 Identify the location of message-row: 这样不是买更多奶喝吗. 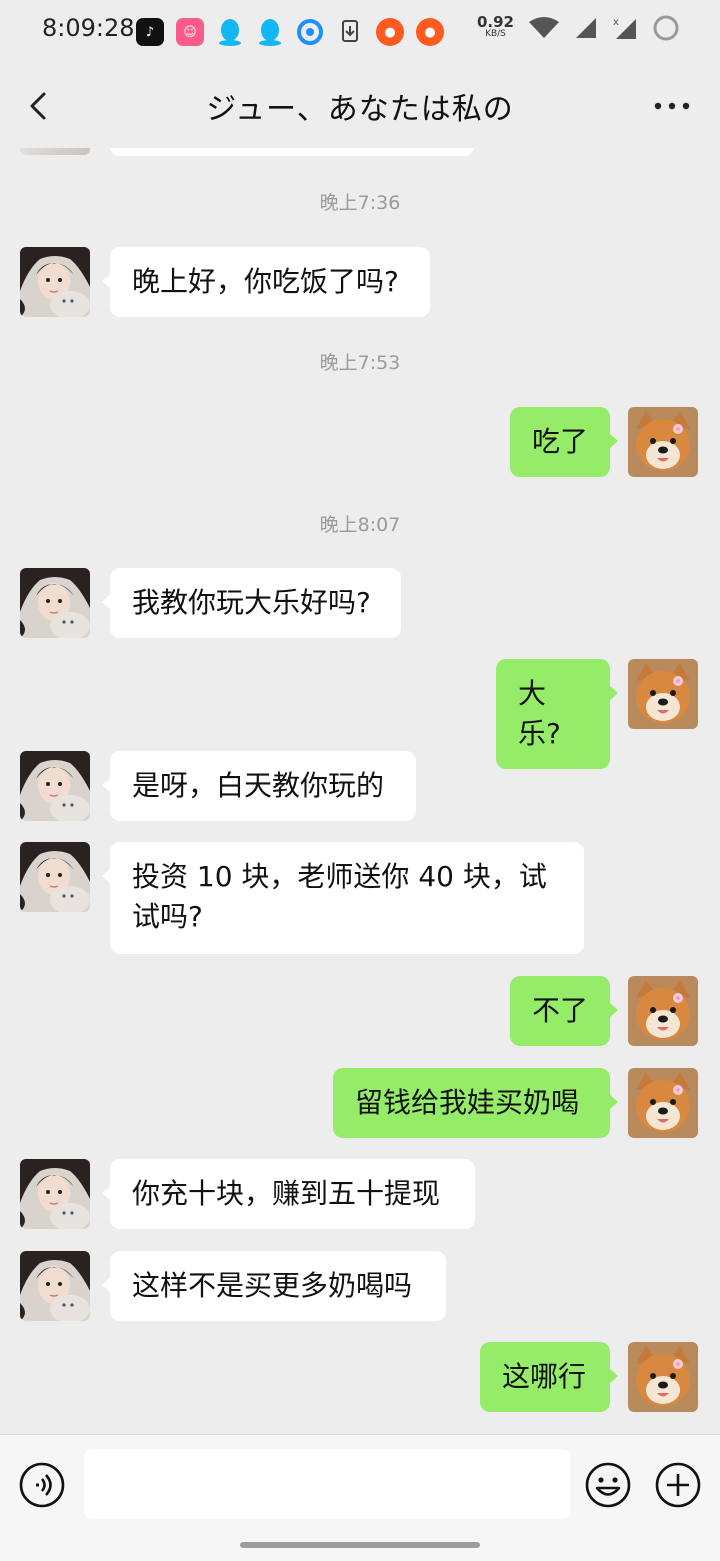
(360, 1286).